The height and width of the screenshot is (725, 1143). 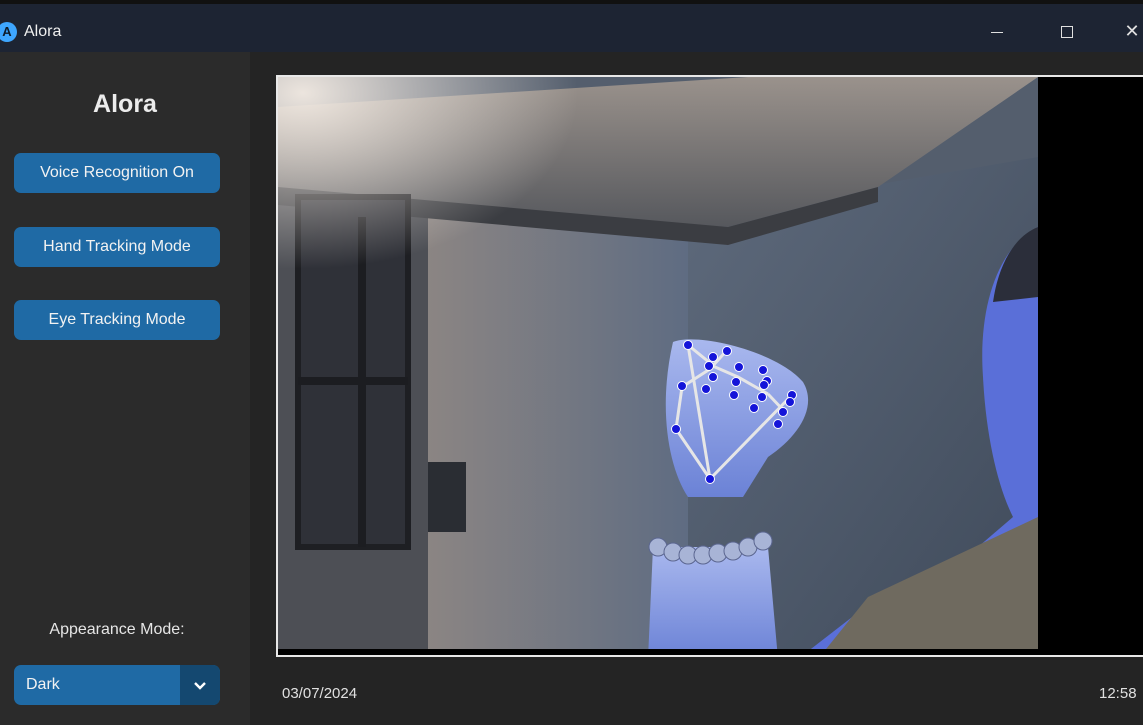 What do you see at coordinates (43, 684) in the screenshot?
I see `appearance-mode-value: Dark` at bounding box center [43, 684].